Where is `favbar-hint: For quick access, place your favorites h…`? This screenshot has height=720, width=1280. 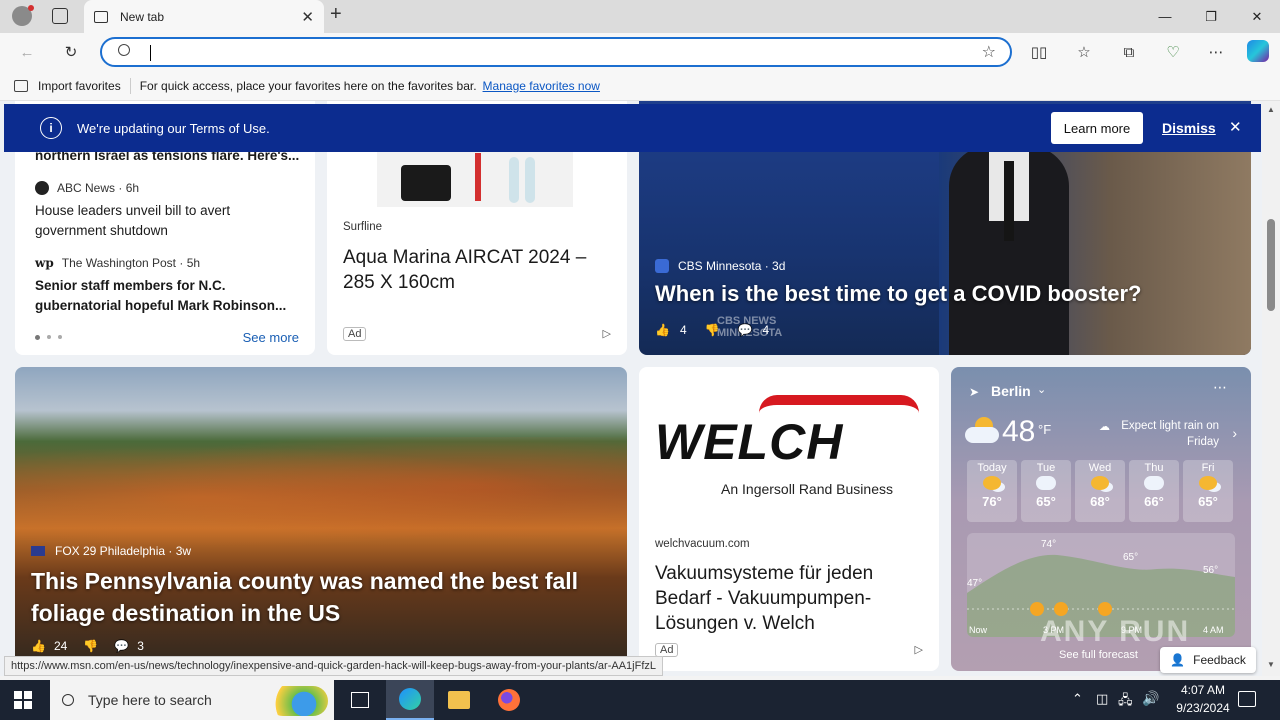
favbar-hint: For quick access, place your favorites h… is located at coordinates (308, 85).